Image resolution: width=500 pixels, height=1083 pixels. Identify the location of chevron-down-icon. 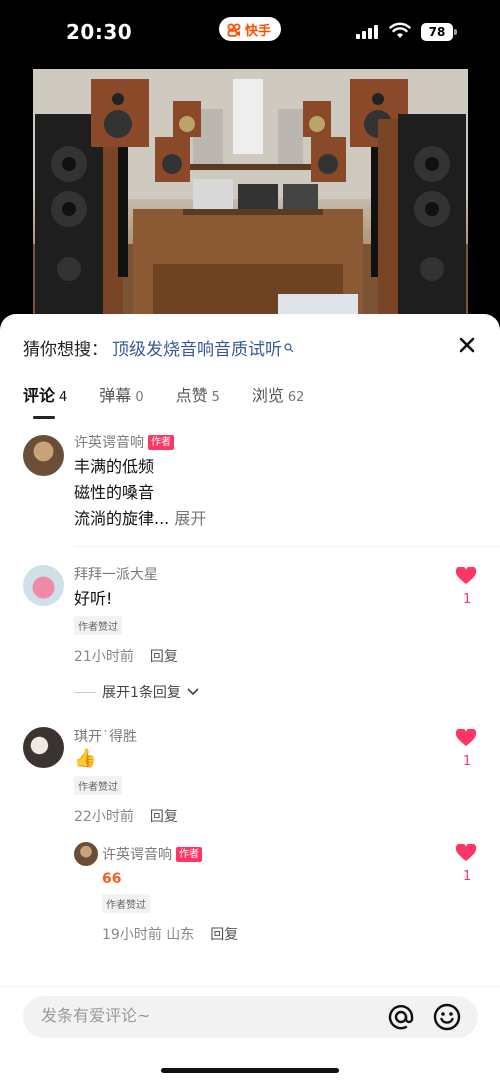
(193, 692).